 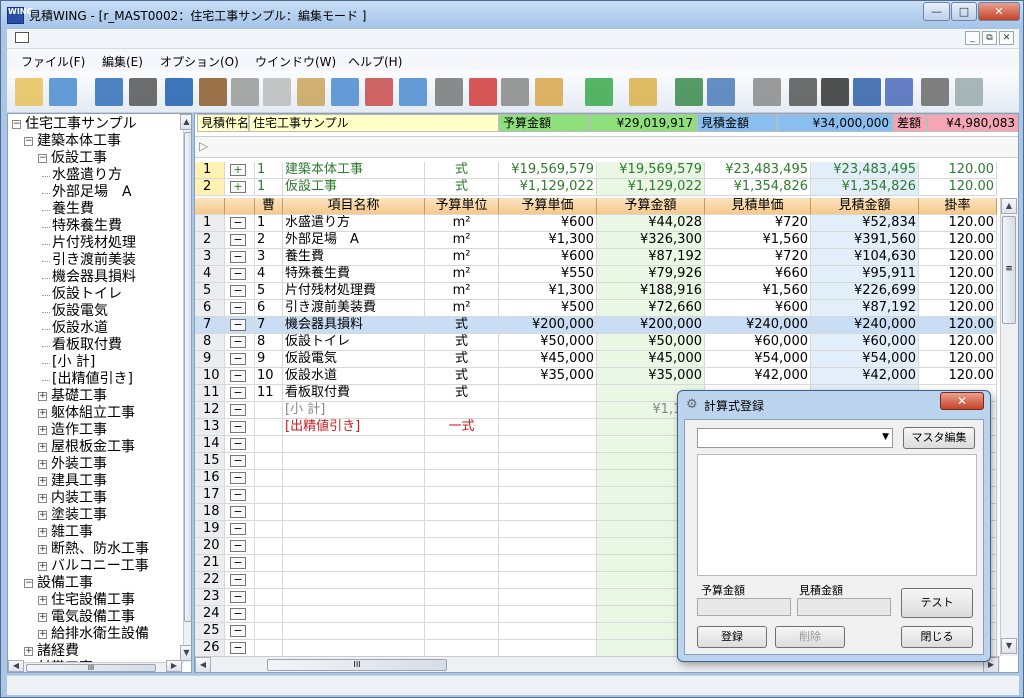 What do you see at coordinates (758, 325) in the screenshot?
I see `estimate-price: ¥240,000` at bounding box center [758, 325].